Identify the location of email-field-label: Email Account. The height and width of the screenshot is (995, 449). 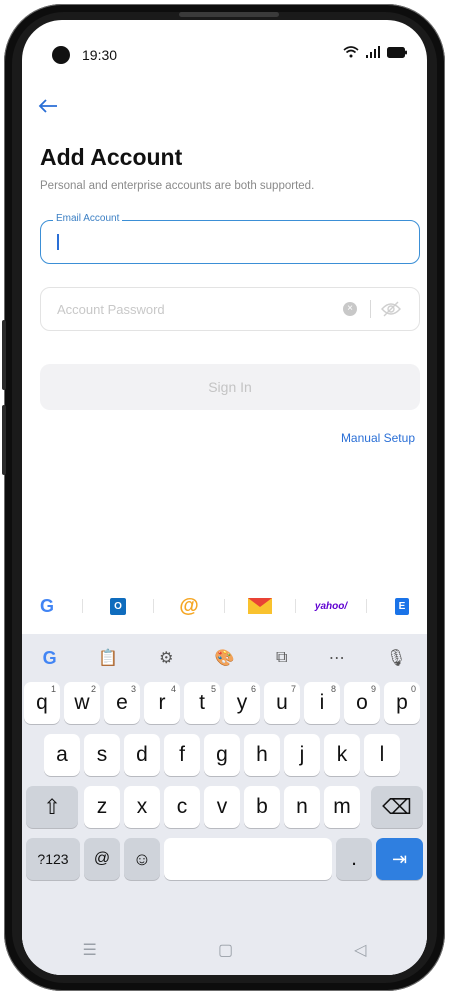
(88, 218).